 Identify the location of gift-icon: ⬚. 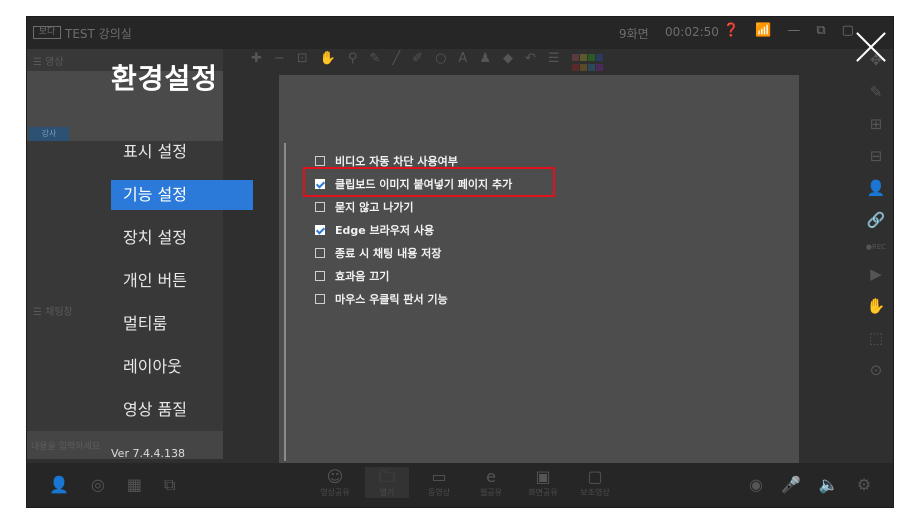
(876, 338).